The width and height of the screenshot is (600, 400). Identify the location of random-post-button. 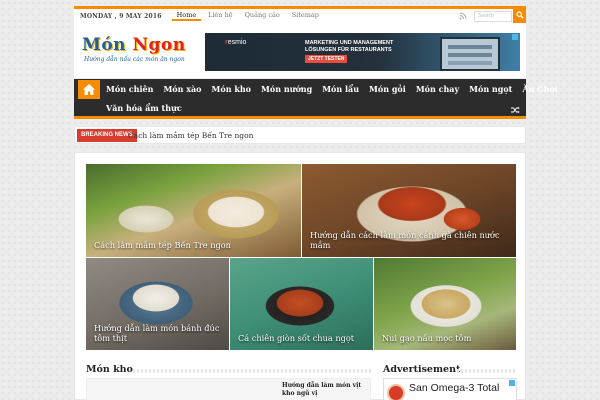
(515, 108).